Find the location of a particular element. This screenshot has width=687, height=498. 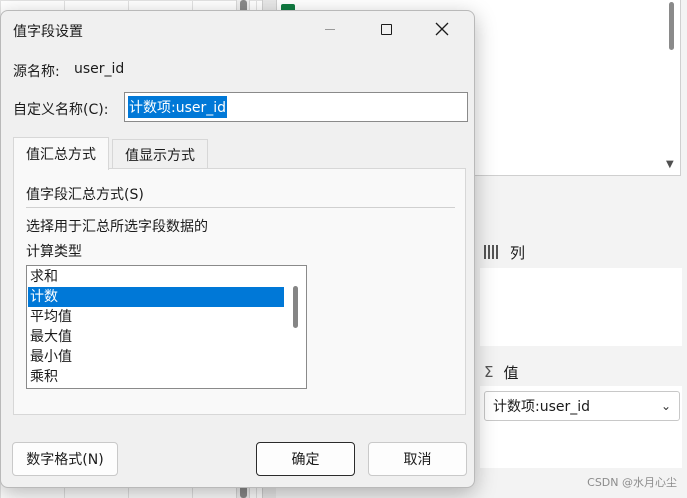

calc-type-label: 计算类型 is located at coordinates (54, 252).